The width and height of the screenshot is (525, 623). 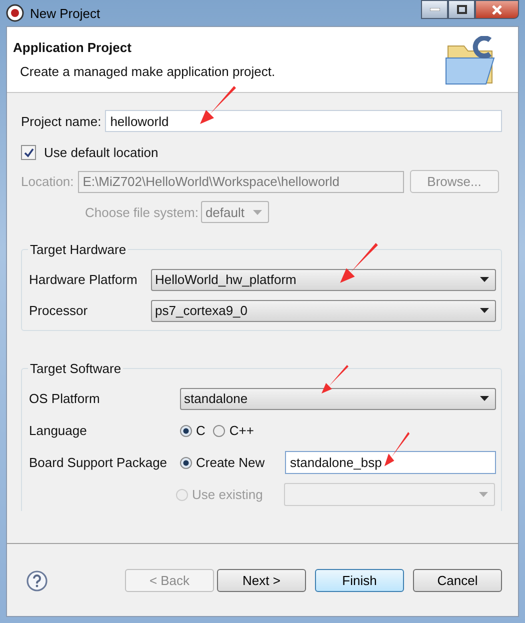 What do you see at coordinates (101, 152) in the screenshot?
I see `checkbox-label: Use default location` at bounding box center [101, 152].